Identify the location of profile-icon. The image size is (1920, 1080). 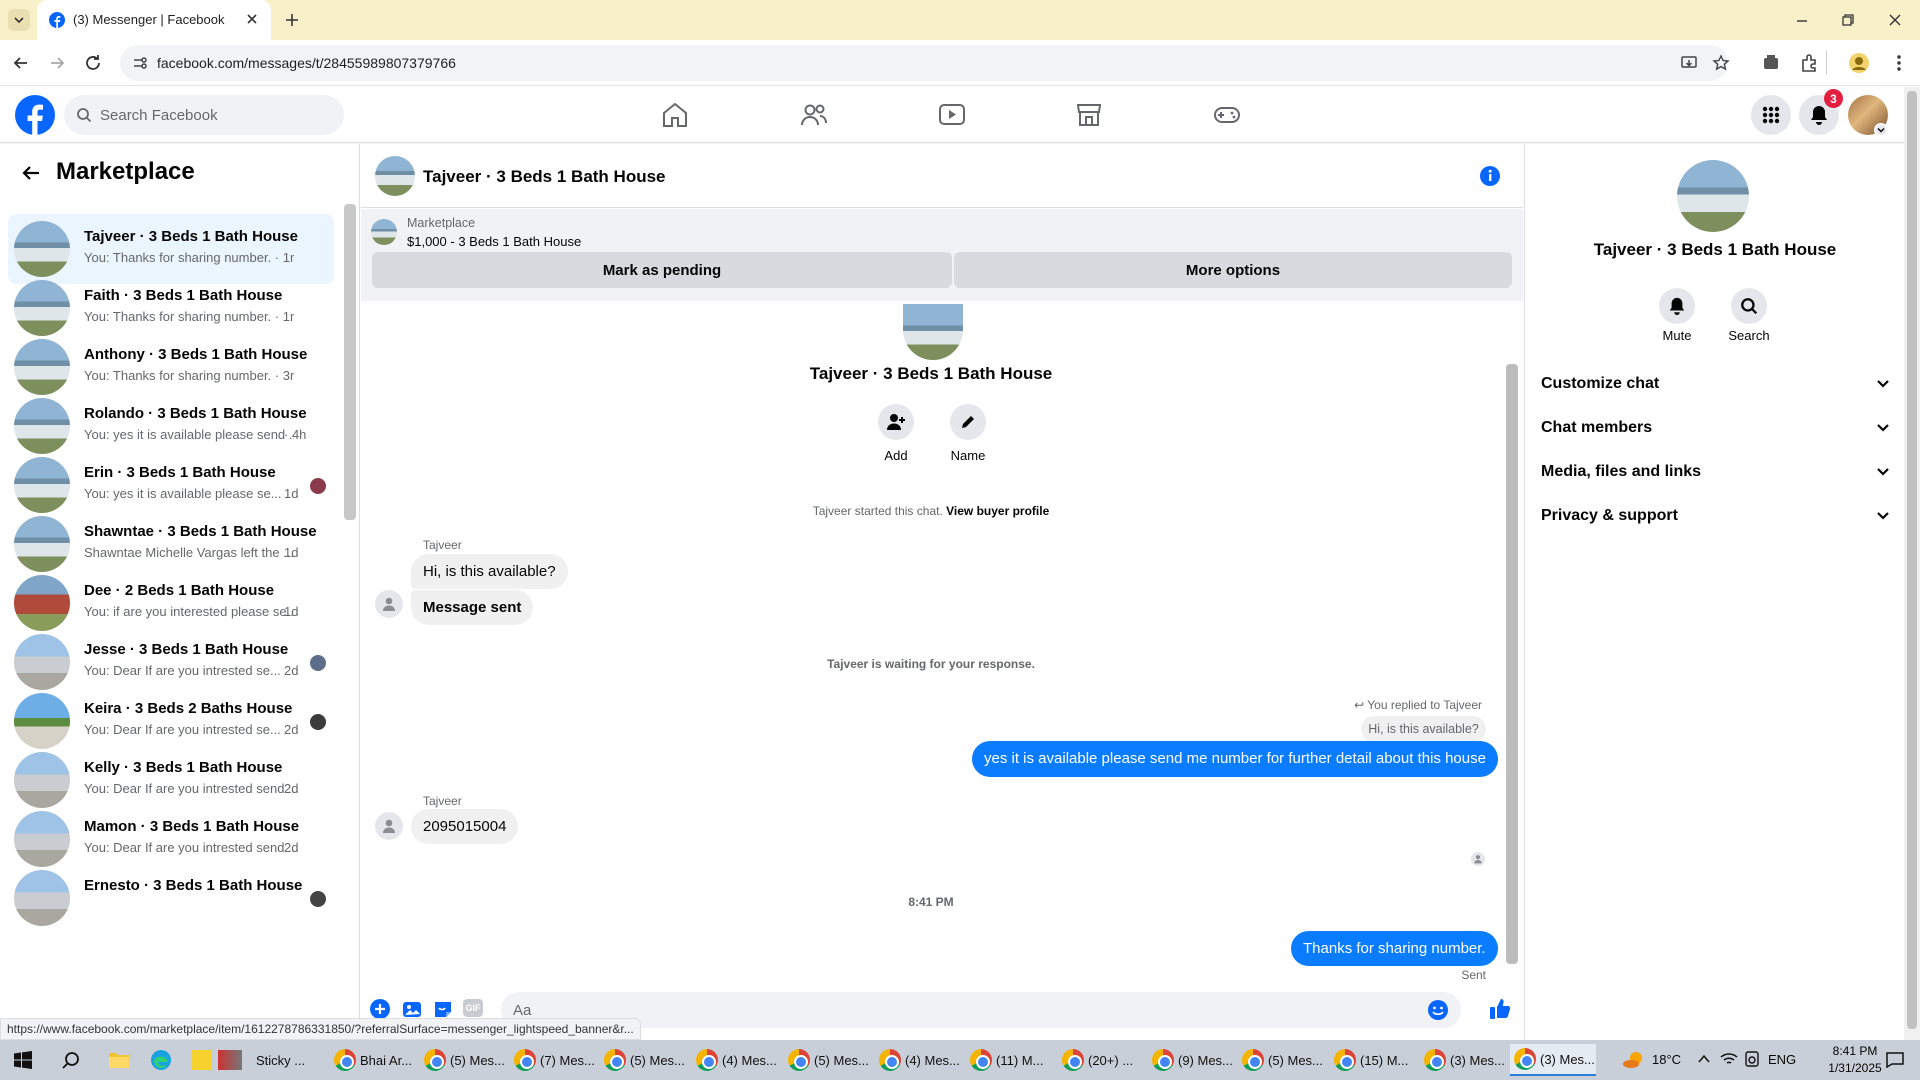
(1859, 63).